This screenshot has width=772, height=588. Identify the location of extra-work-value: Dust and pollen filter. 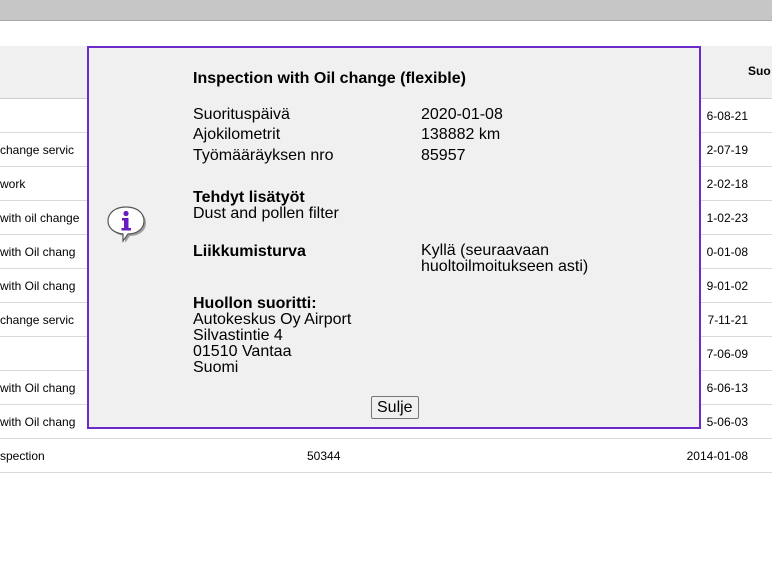
(266, 213).